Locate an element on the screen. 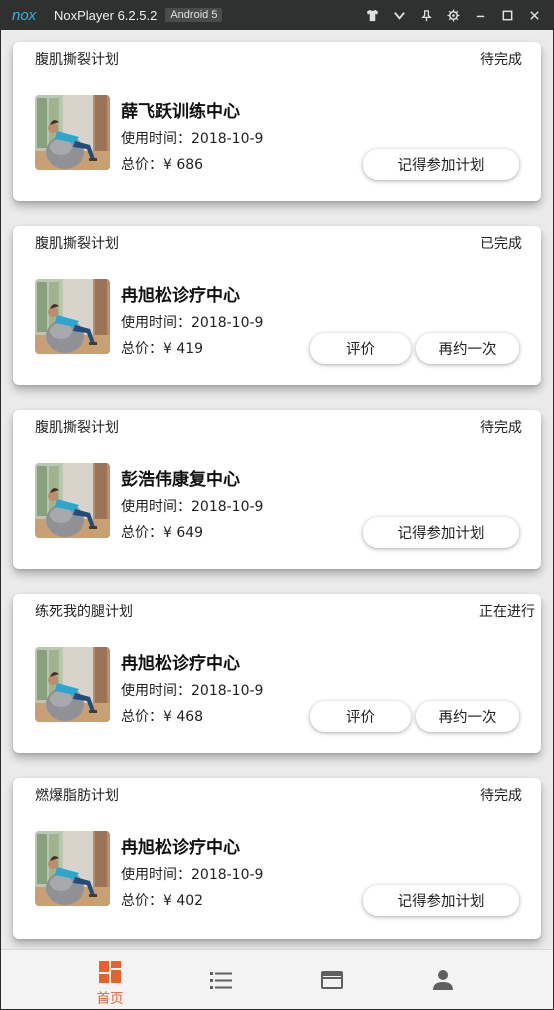 The width and height of the screenshot is (554, 1010). emulator-titlebar: nox NoxPlayer 6.2.5.2 Android 5 is located at coordinates (277, 15).